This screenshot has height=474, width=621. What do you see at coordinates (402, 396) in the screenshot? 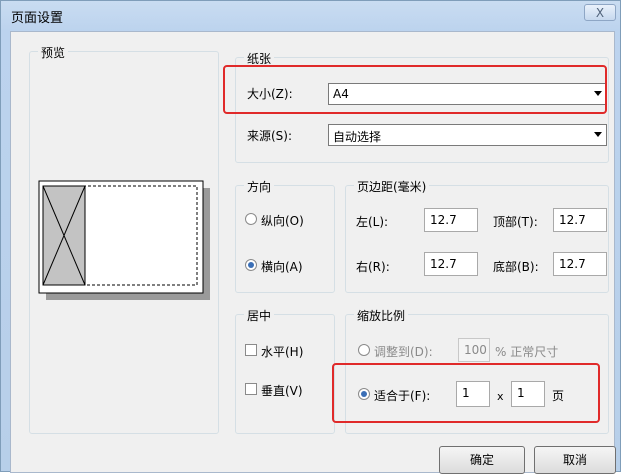
I see `fit-to-label: 适合于(F):` at bounding box center [402, 396].